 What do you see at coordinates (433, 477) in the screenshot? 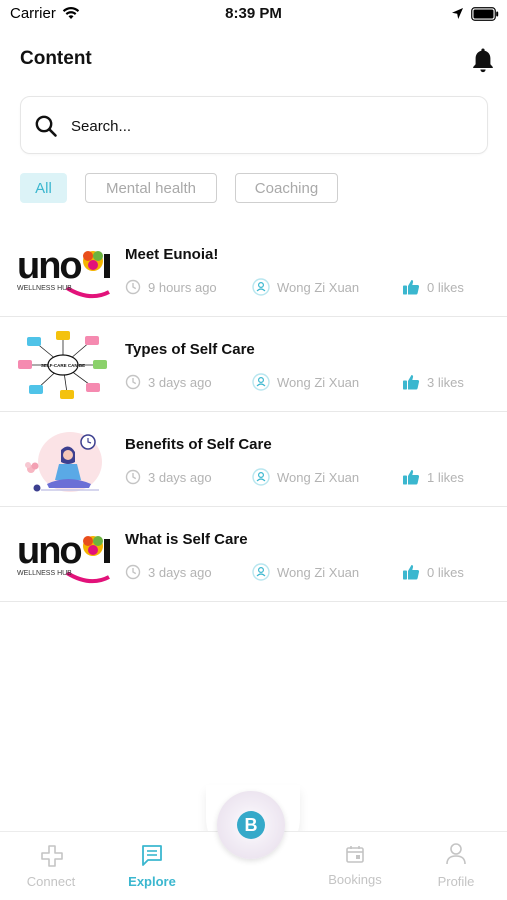
I see `article-likes: 1 likes` at bounding box center [433, 477].